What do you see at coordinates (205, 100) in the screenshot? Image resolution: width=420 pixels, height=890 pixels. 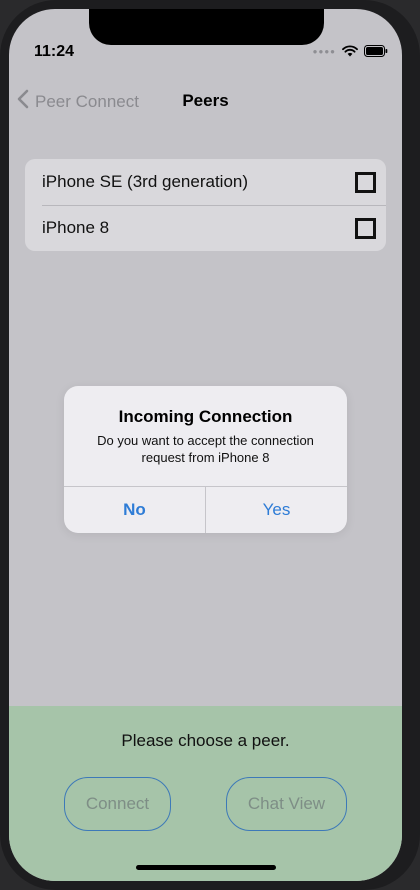 I see `page-title: Peers` at bounding box center [205, 100].